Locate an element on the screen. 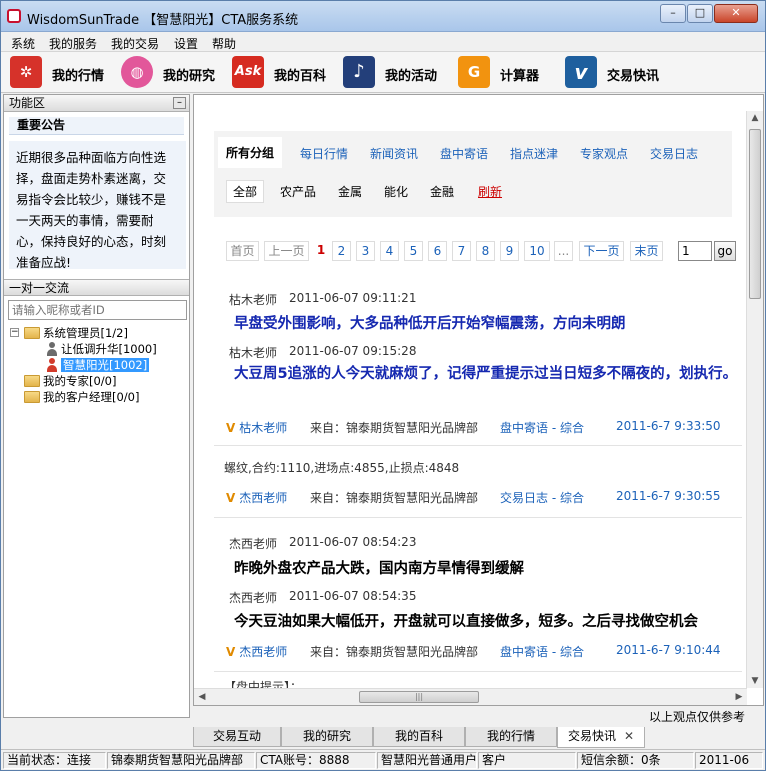 The width and height of the screenshot is (766, 771). vertical-scroll-thumb is located at coordinates (755, 214).